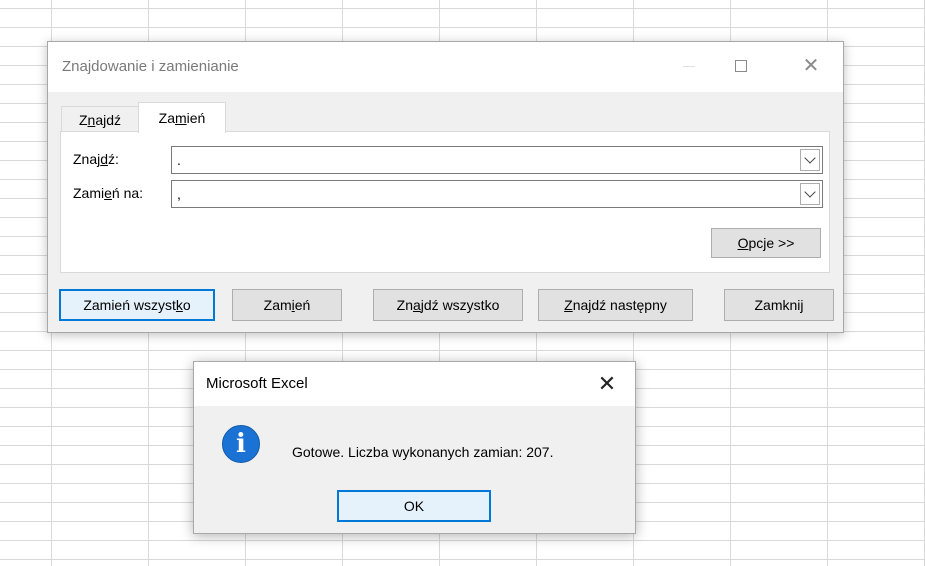  I want to click on tab-label-part: ajdź, so click(108, 119).